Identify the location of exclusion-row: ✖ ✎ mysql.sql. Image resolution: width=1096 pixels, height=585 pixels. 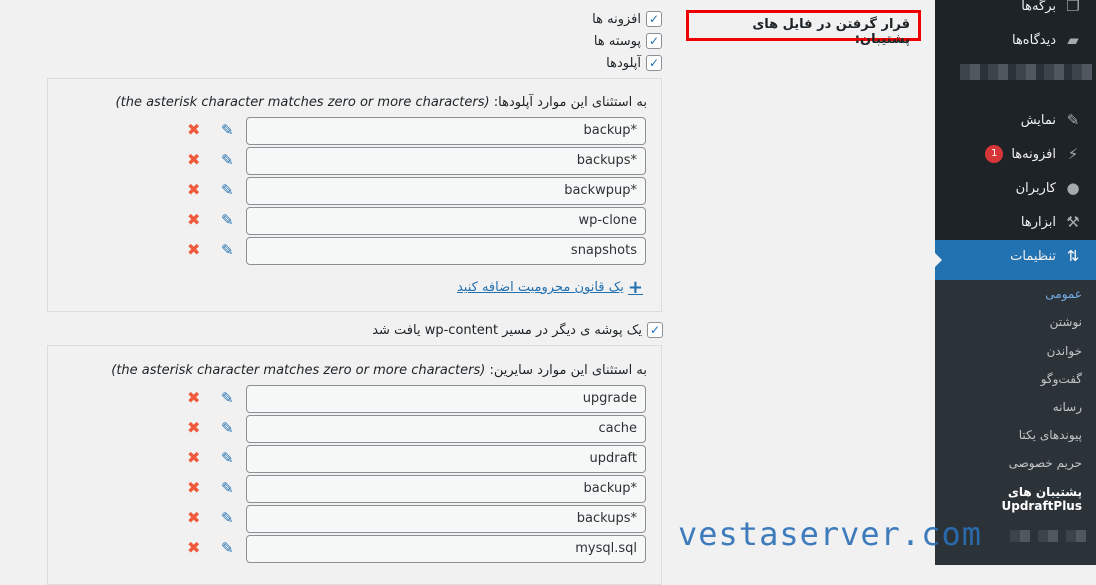
(347, 549).